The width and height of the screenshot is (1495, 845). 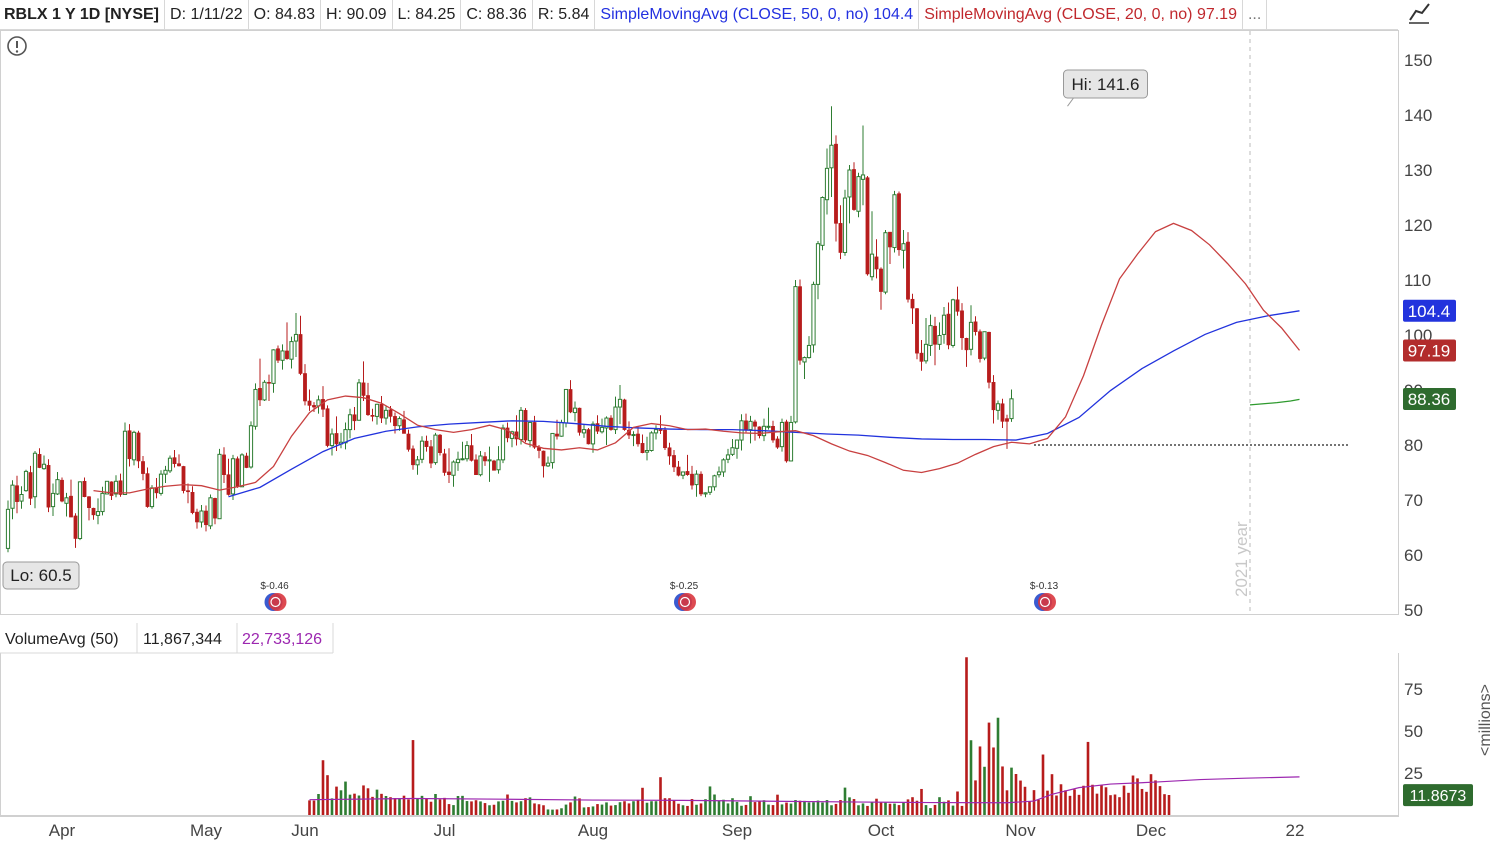 What do you see at coordinates (1044, 586) in the screenshot?
I see `earnings-label: $-0.13` at bounding box center [1044, 586].